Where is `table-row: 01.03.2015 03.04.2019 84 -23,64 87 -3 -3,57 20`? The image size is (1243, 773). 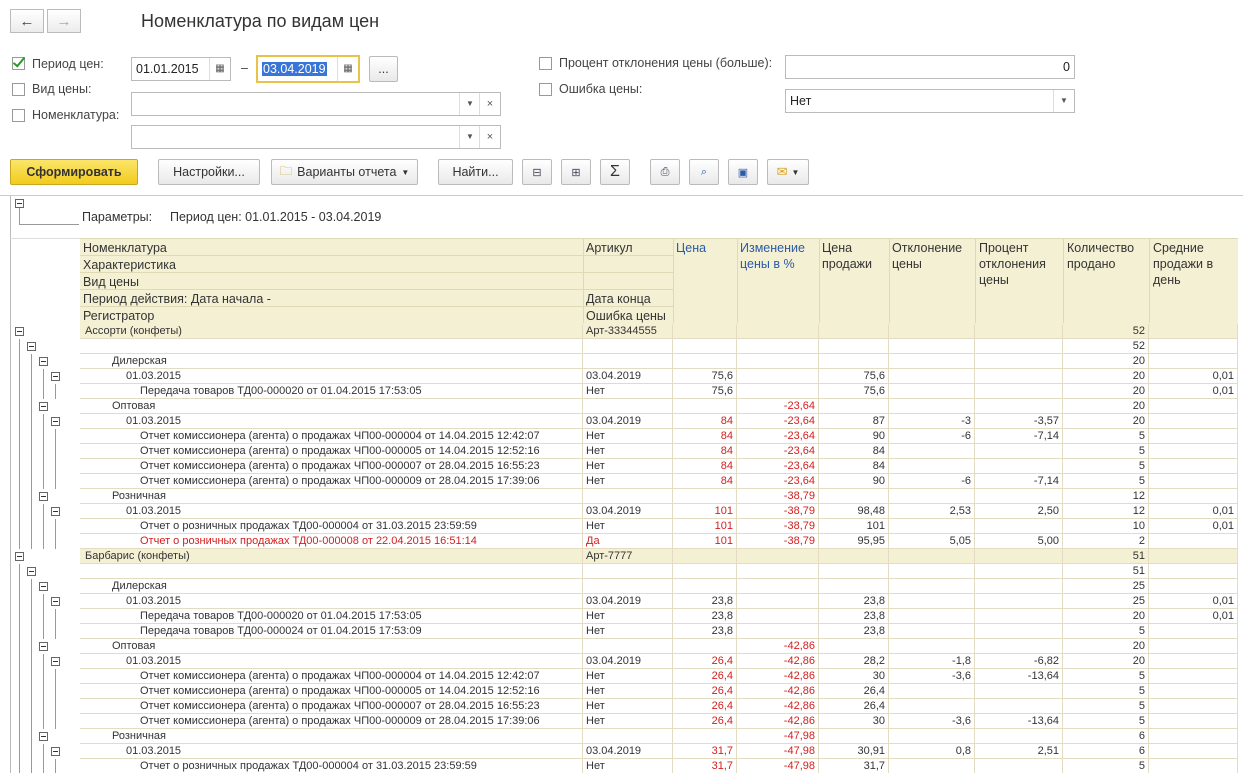 table-row: 01.03.2015 03.04.2019 84 -23,64 87 -3 -3,57 20 is located at coordinates (626, 421).